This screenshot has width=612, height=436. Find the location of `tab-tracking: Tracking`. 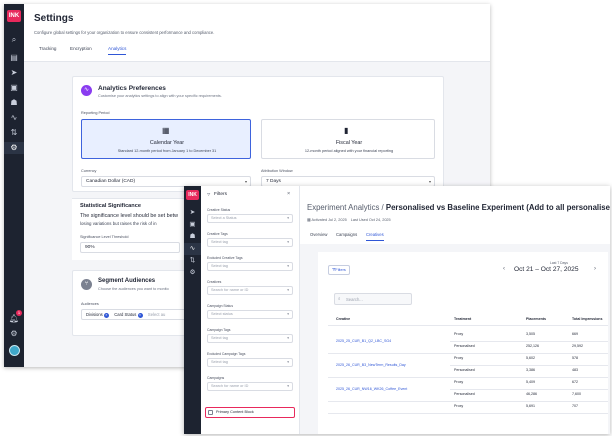

tab-tracking: Tracking is located at coordinates (47, 48).